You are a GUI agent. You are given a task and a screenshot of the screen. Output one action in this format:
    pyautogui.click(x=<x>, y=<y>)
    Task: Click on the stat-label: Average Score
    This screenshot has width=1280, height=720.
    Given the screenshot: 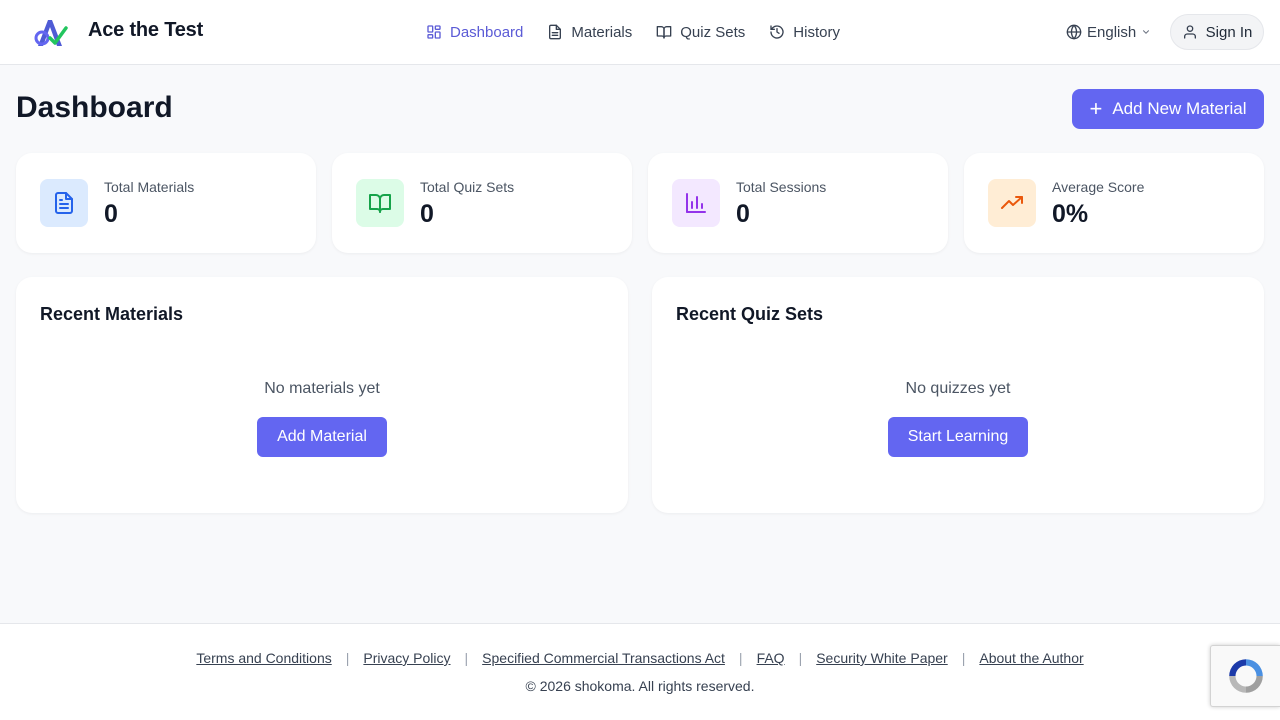 What is the action you would take?
    pyautogui.click(x=1098, y=187)
    